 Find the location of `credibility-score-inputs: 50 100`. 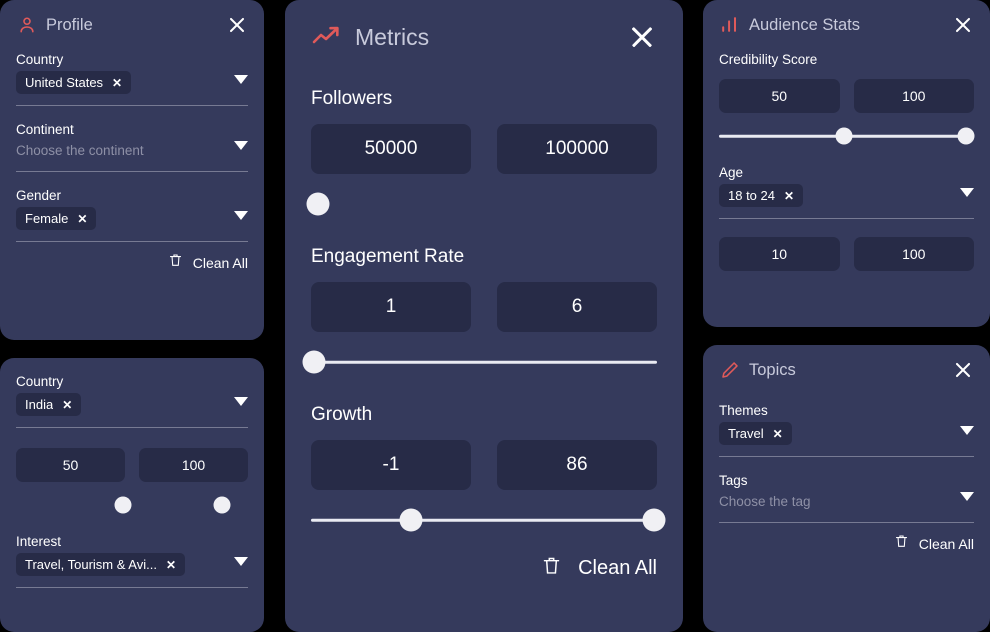

credibility-score-inputs: 50 100 is located at coordinates (846, 96).